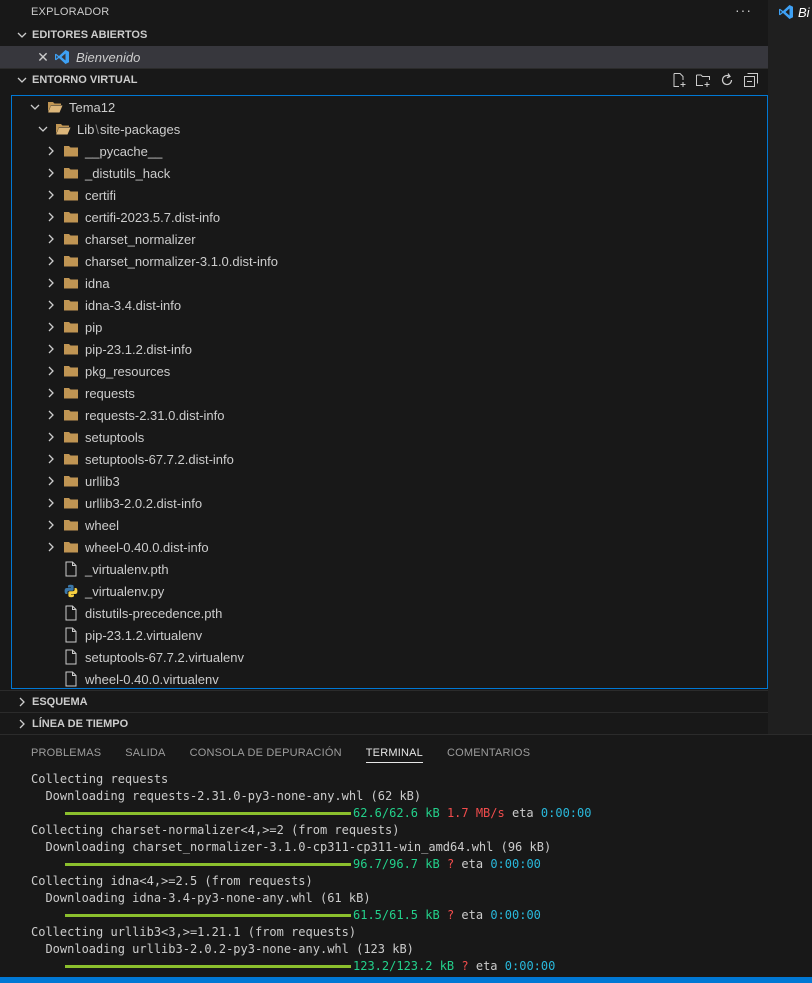 This screenshot has width=812, height=983. Describe the element at coordinates (465, 966) in the screenshot. I see `download-speed: ?` at that location.